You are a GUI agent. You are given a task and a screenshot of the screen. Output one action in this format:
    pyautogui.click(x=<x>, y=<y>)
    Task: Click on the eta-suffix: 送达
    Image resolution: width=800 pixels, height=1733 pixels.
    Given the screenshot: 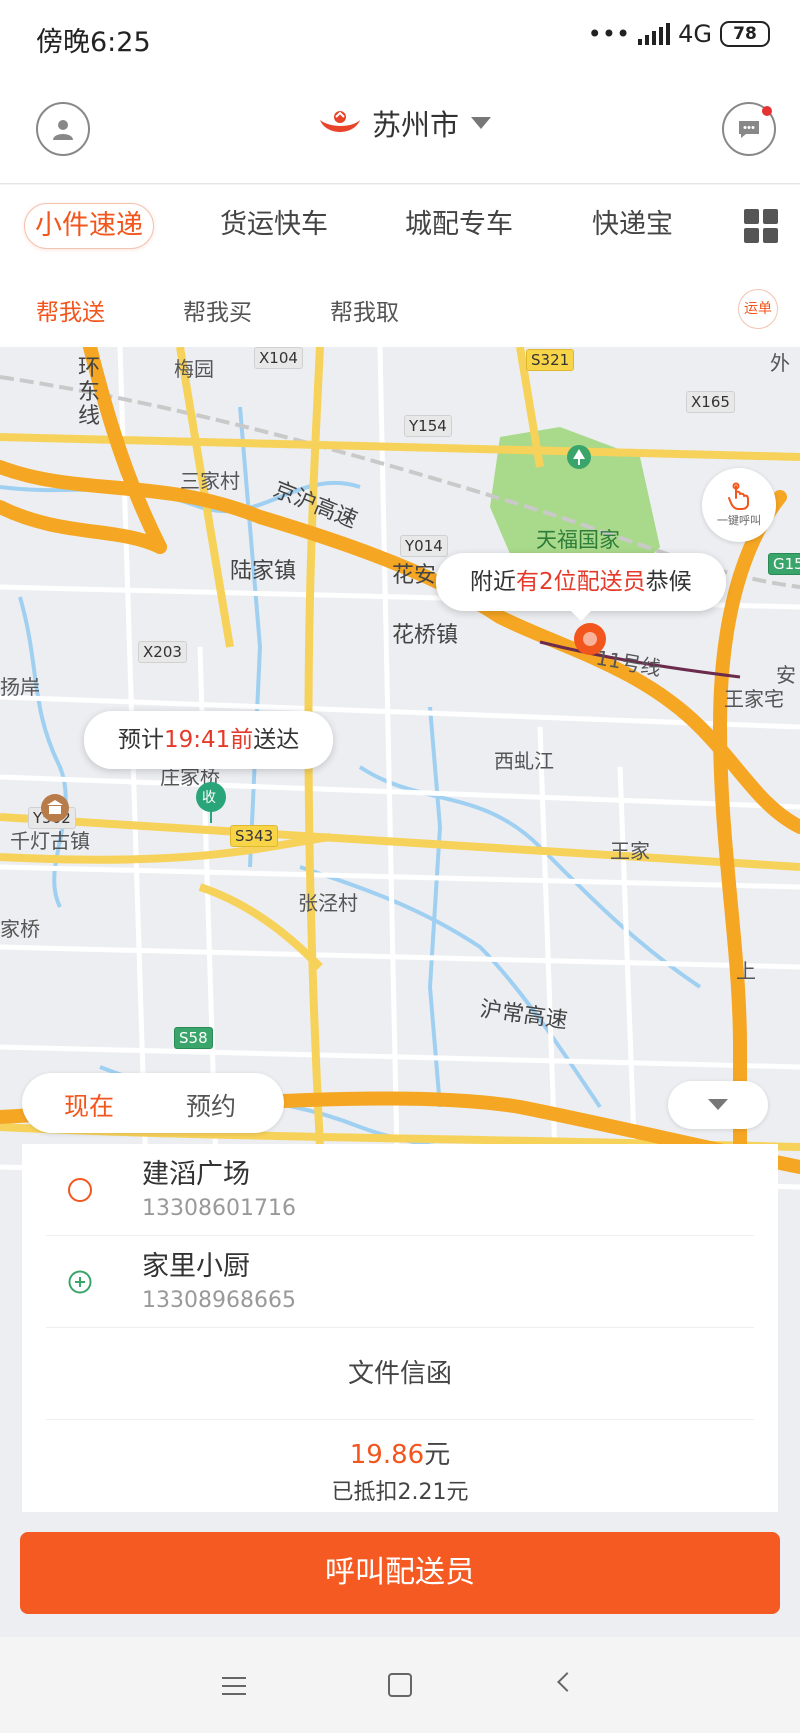 What is the action you would take?
    pyautogui.click(x=276, y=740)
    